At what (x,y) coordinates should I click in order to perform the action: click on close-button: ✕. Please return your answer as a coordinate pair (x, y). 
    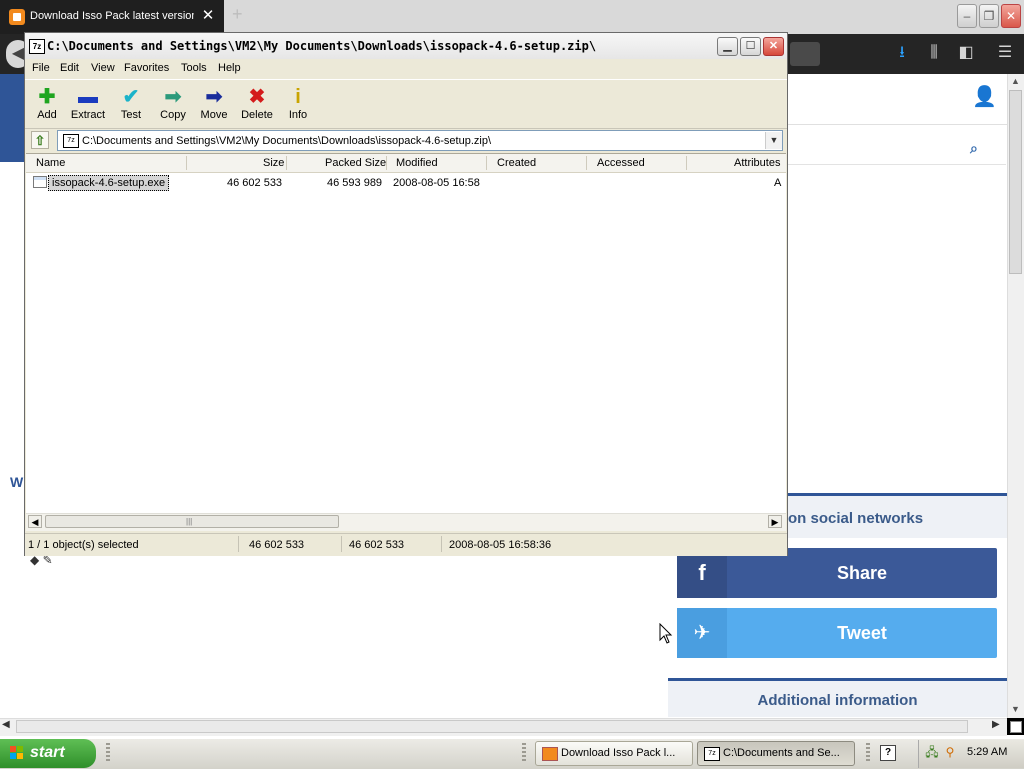
    Looking at the image, I should click on (773, 46).